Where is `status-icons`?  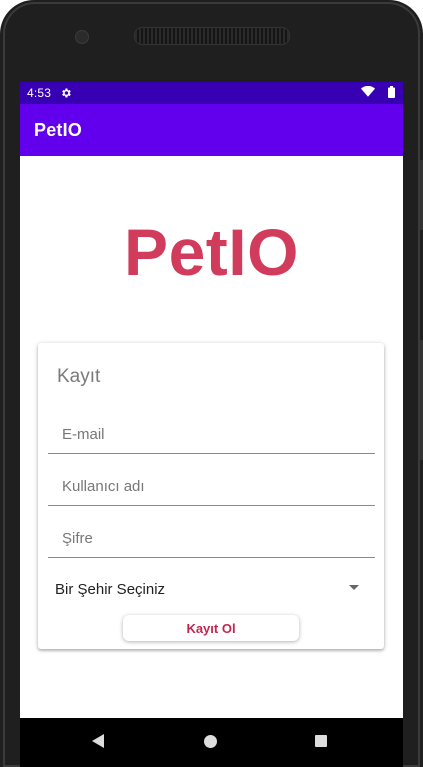 status-icons is located at coordinates (378, 93).